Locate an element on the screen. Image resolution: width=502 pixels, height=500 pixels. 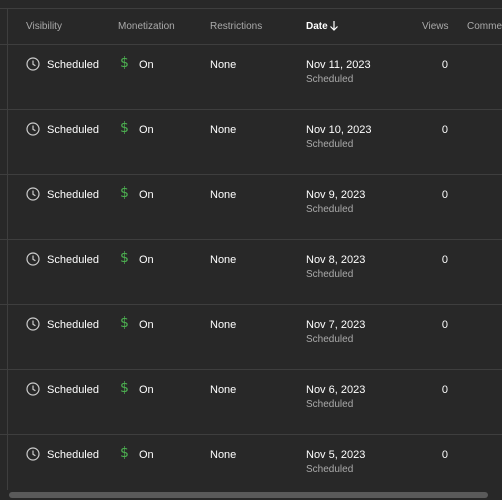
table-row: Scheduled $ On None Nov 11, 2023 Scheduled 0 is located at coordinates (251, 77).